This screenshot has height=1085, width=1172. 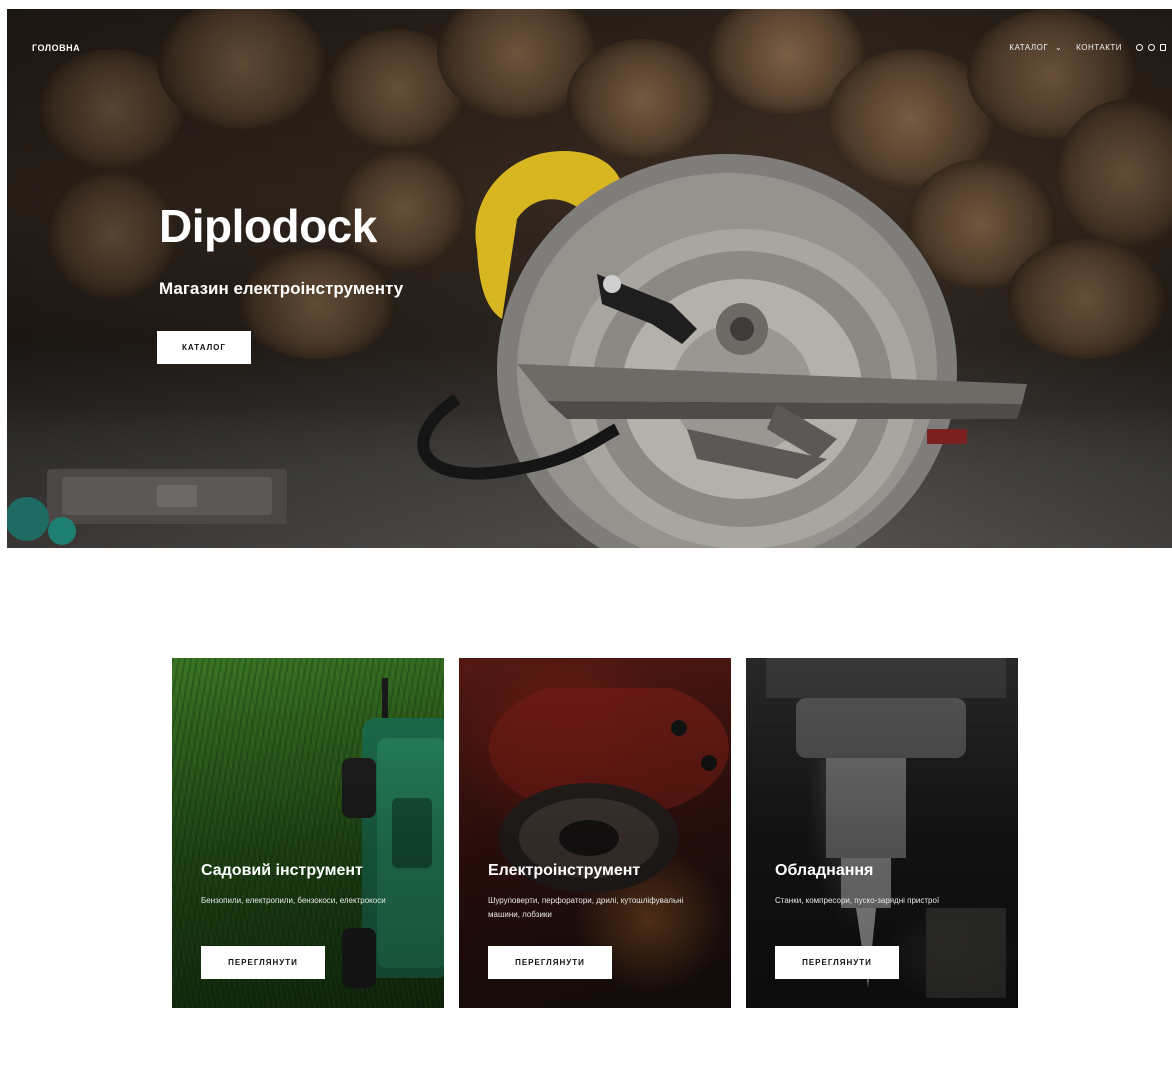 What do you see at coordinates (1058, 47) in the screenshot?
I see `chevron-down-icon: ⌄` at bounding box center [1058, 47].